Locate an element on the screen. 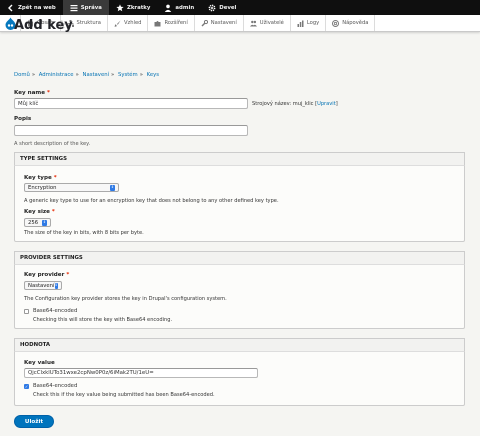 Image resolution: width=480 pixels, height=436 pixels. breadcrumb-link: Systém is located at coordinates (128, 75).